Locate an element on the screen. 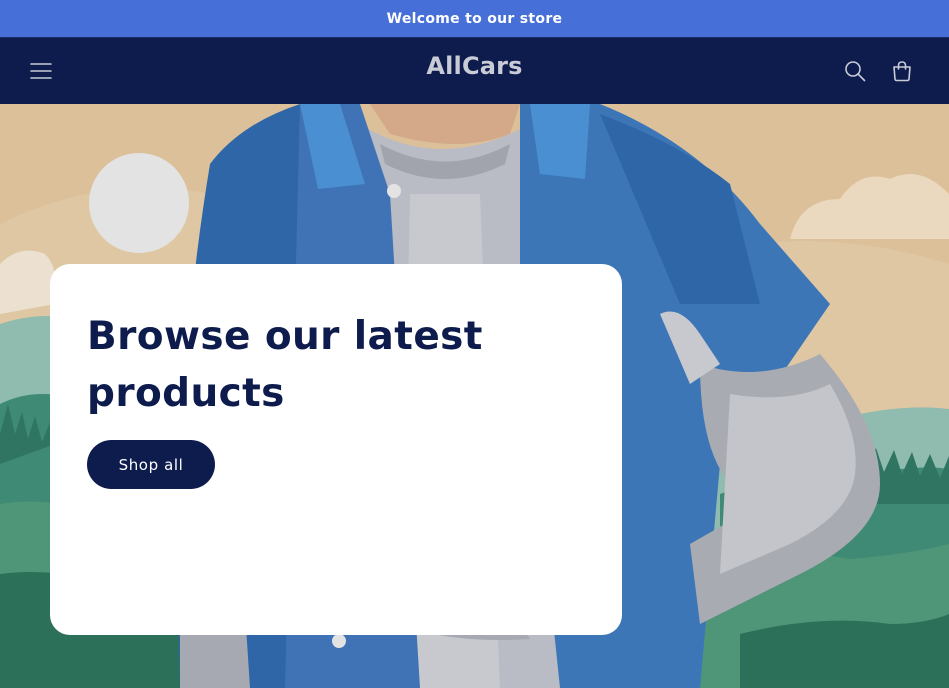 The width and height of the screenshot is (949, 688). search-icon is located at coordinates (855, 71).